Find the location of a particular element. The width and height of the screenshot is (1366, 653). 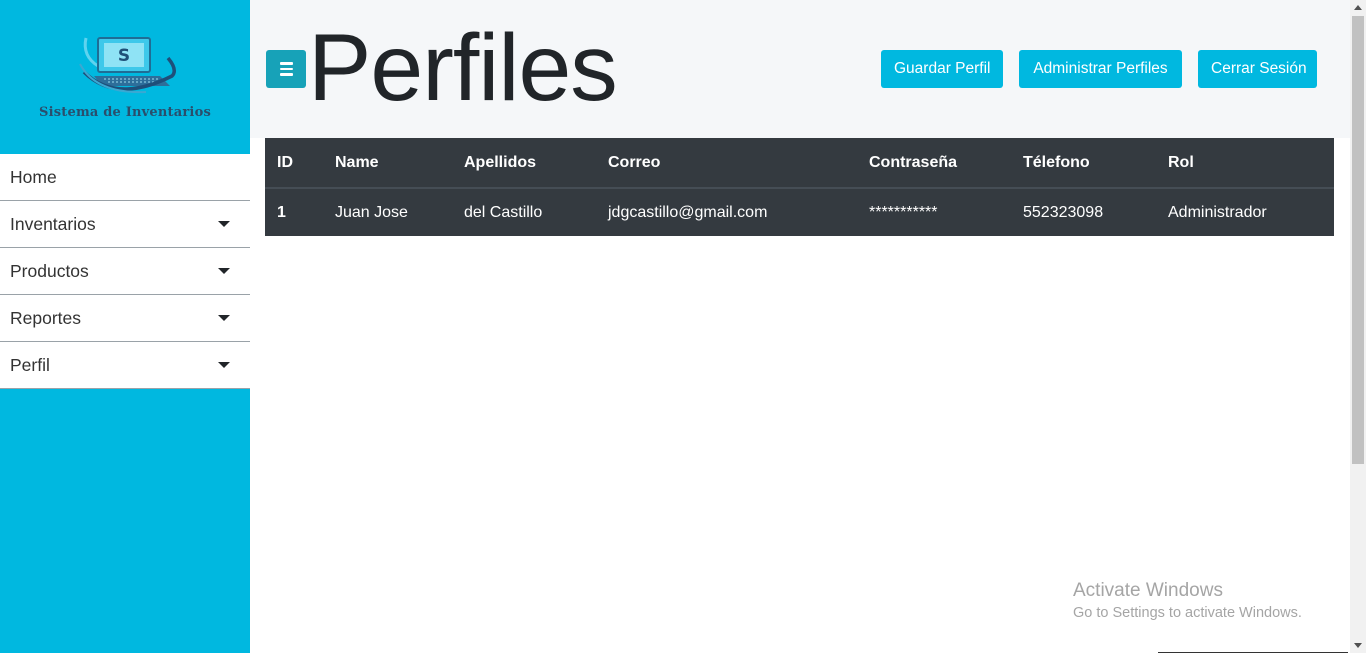

column-header-apellidos: Apellidos is located at coordinates (524, 163).